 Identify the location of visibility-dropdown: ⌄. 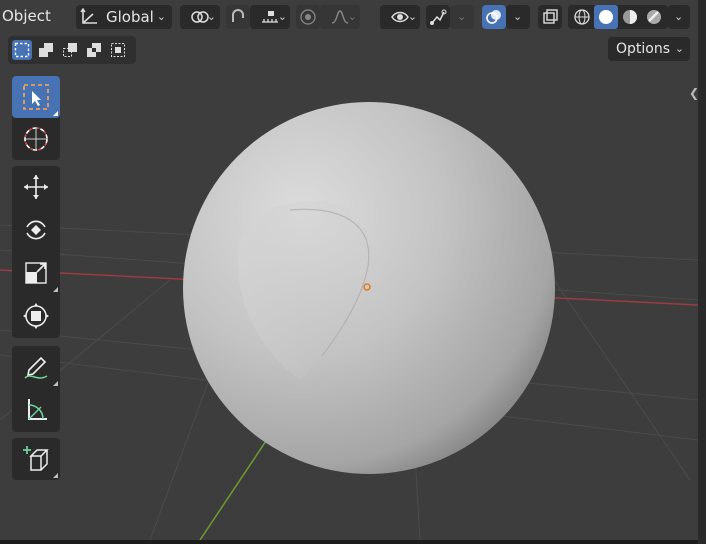
(400, 17).